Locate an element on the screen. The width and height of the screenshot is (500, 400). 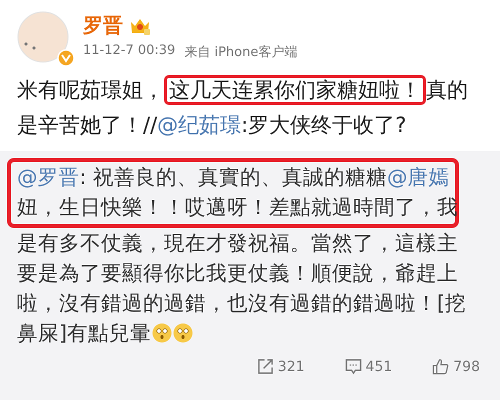
post-text: 米有呢茹璟姐， is located at coordinates (90, 90).